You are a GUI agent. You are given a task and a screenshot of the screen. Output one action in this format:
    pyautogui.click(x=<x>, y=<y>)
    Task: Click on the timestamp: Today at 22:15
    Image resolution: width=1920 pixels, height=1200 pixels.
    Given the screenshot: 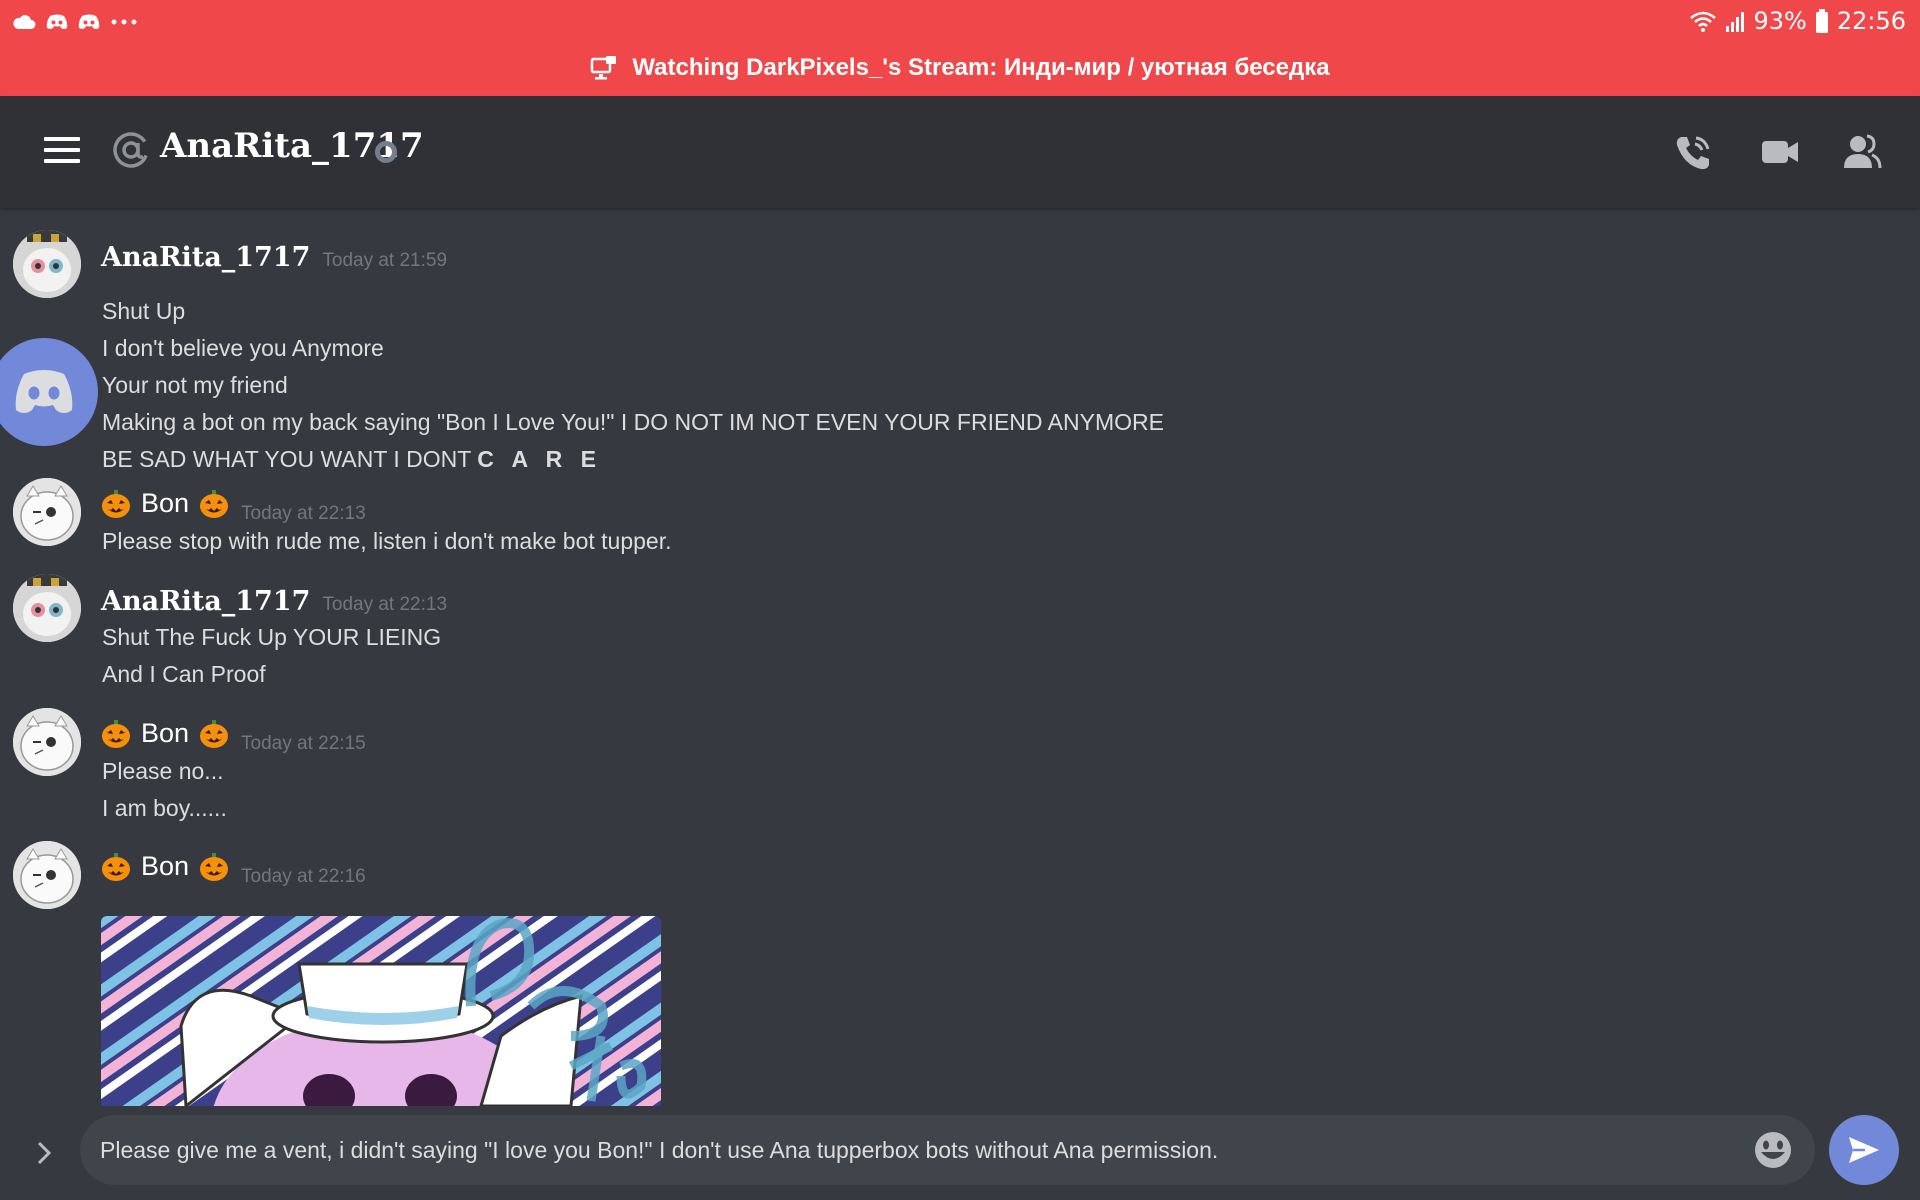 What is the action you would take?
    pyautogui.click(x=303, y=743)
    